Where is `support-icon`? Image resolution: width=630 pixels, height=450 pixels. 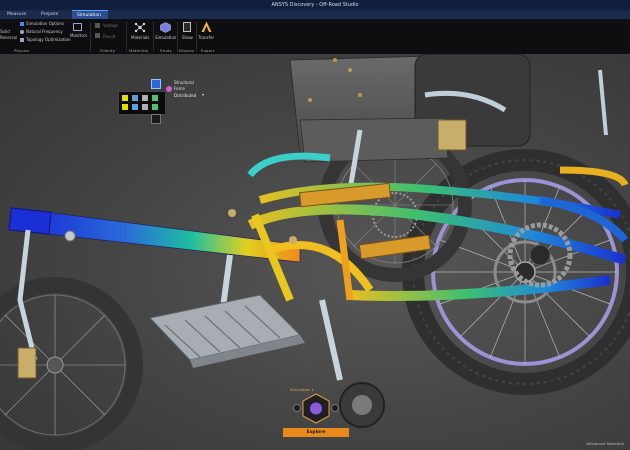
support-icon is located at coordinates (145, 98).